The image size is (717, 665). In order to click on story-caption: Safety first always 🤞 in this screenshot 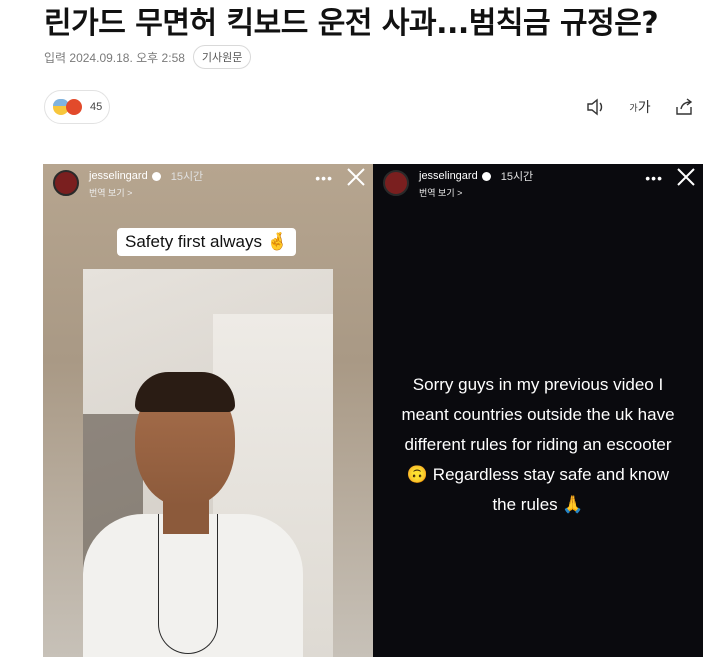, I will do `click(206, 242)`.